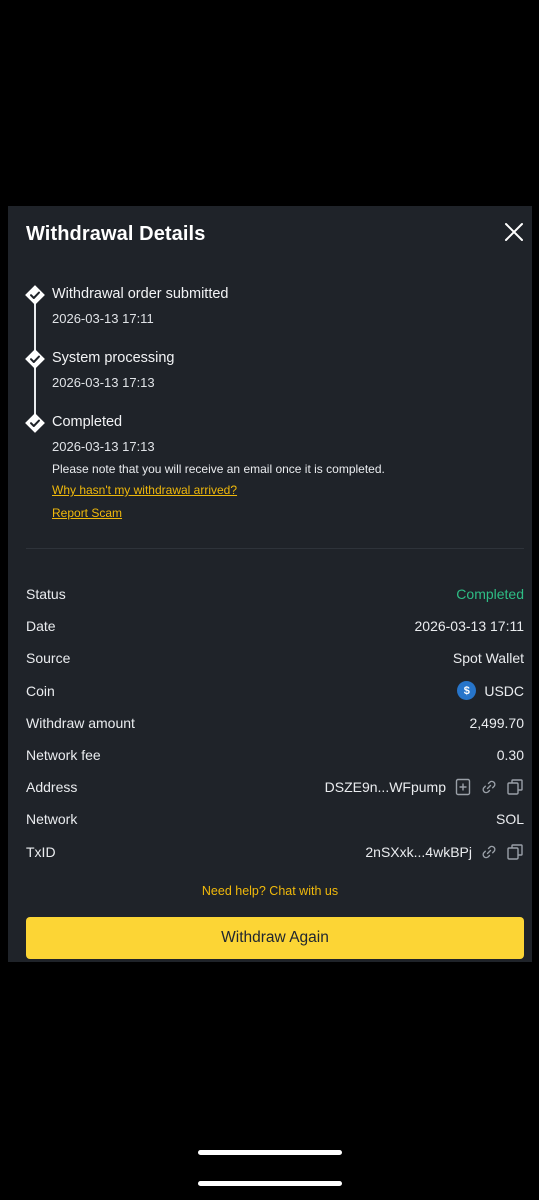  Describe the element at coordinates (488, 658) in the screenshot. I see `source-value: Spot Wallet` at that location.